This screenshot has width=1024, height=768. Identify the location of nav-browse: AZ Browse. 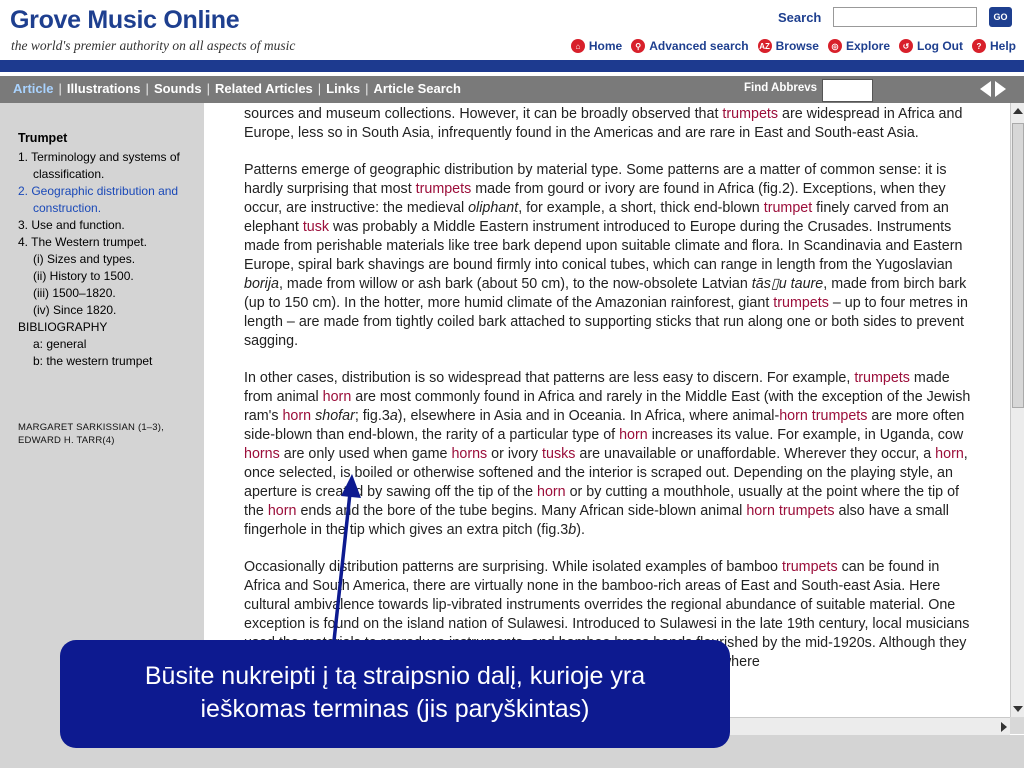
(788, 46).